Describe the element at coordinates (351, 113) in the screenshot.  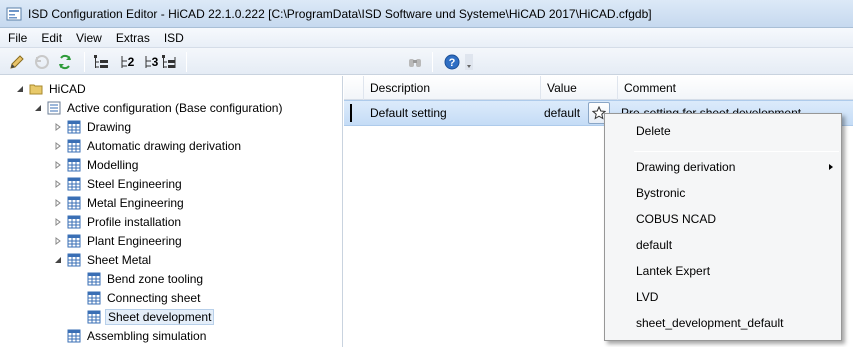
I see `row-cursor-marker` at that location.